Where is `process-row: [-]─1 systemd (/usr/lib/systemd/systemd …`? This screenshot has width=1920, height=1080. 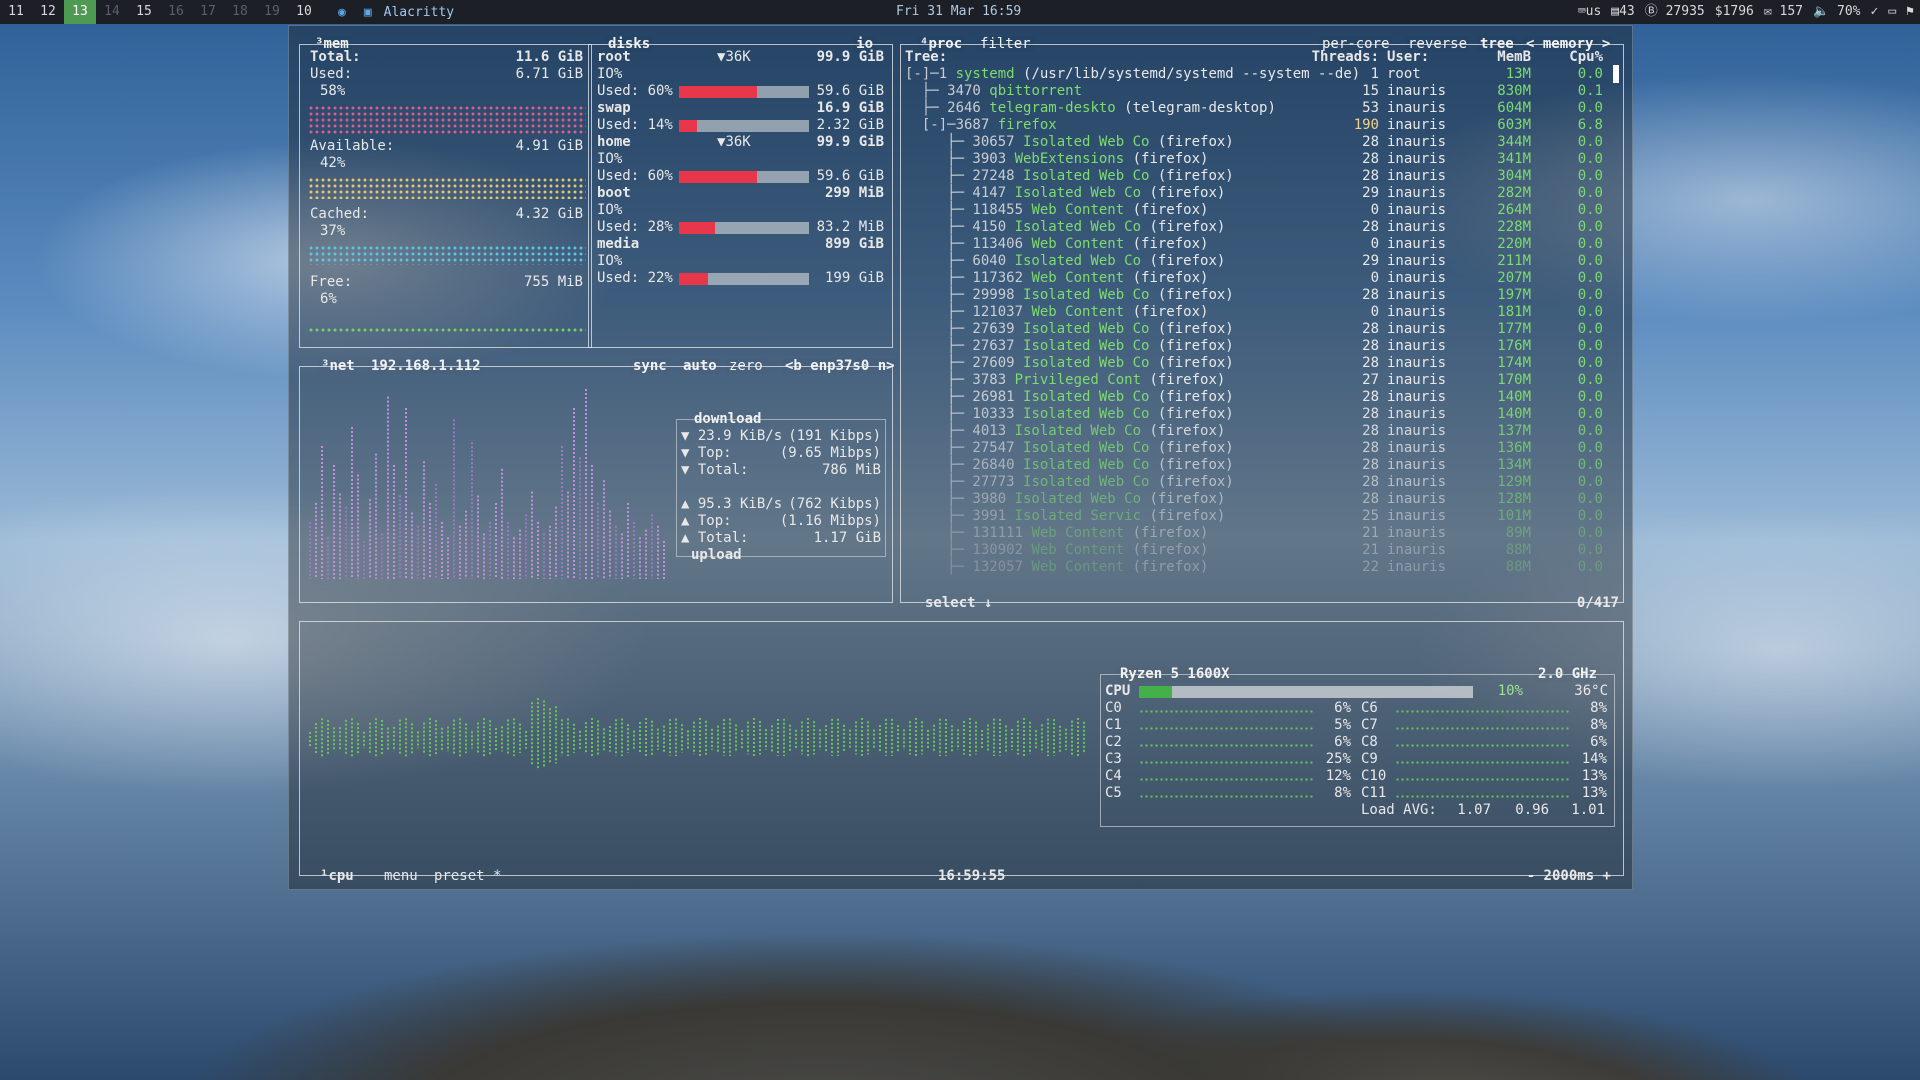 process-row: [-]─1 systemd (/usr/lib/systemd/systemd … is located at coordinates (1263, 74).